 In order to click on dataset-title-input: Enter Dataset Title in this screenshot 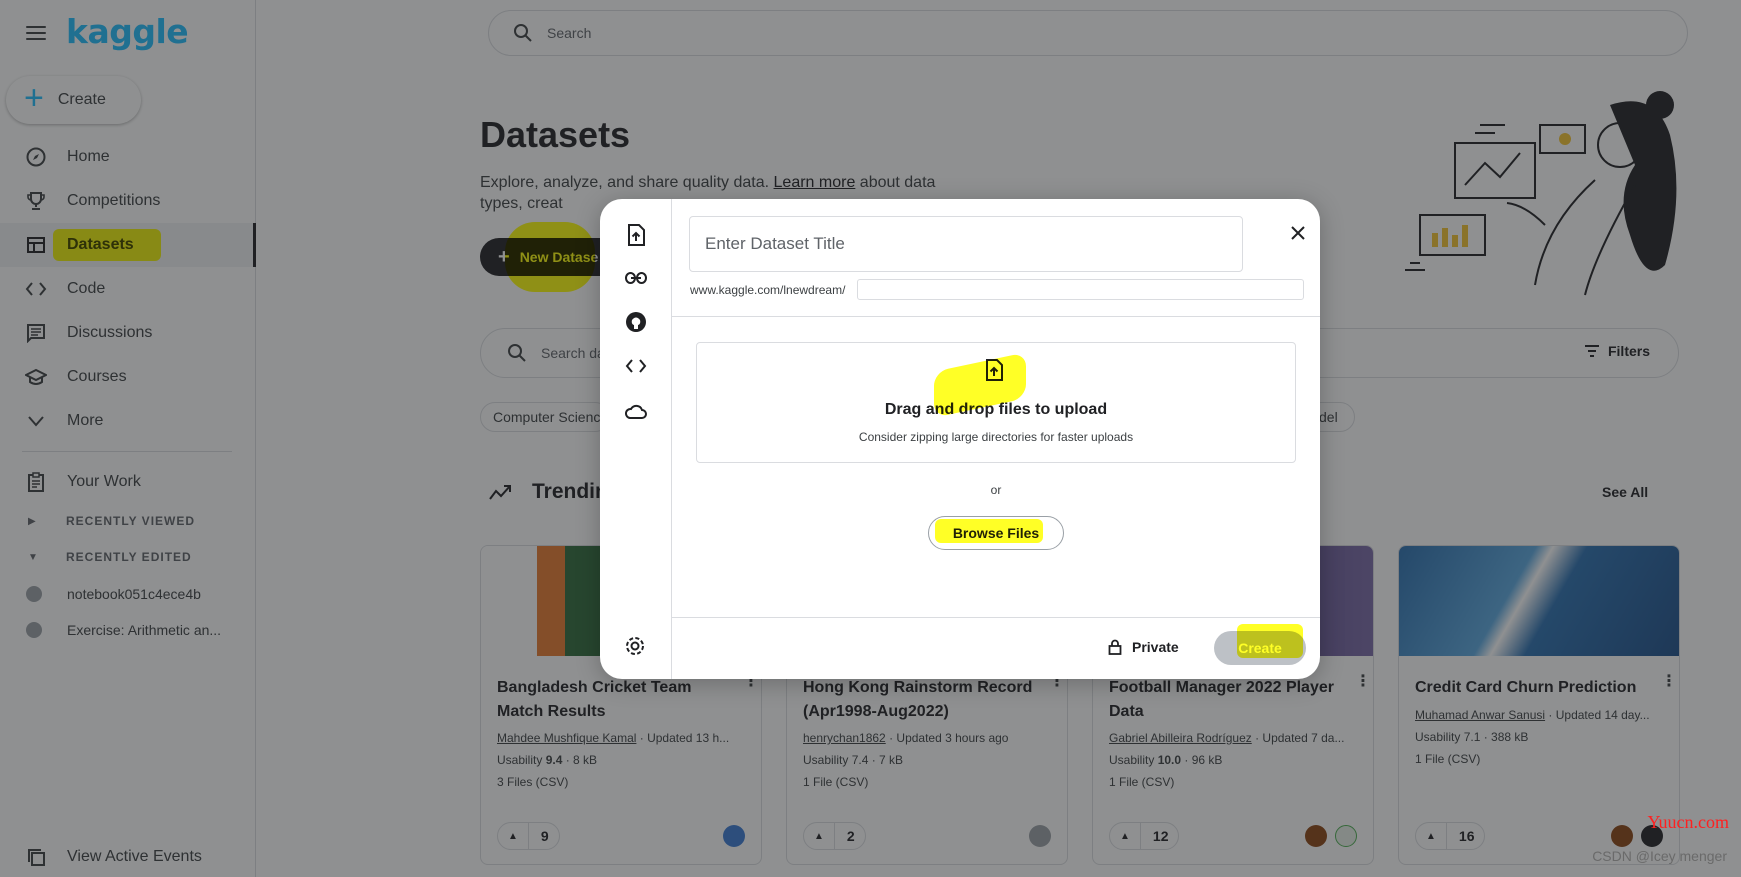, I will do `click(966, 244)`.